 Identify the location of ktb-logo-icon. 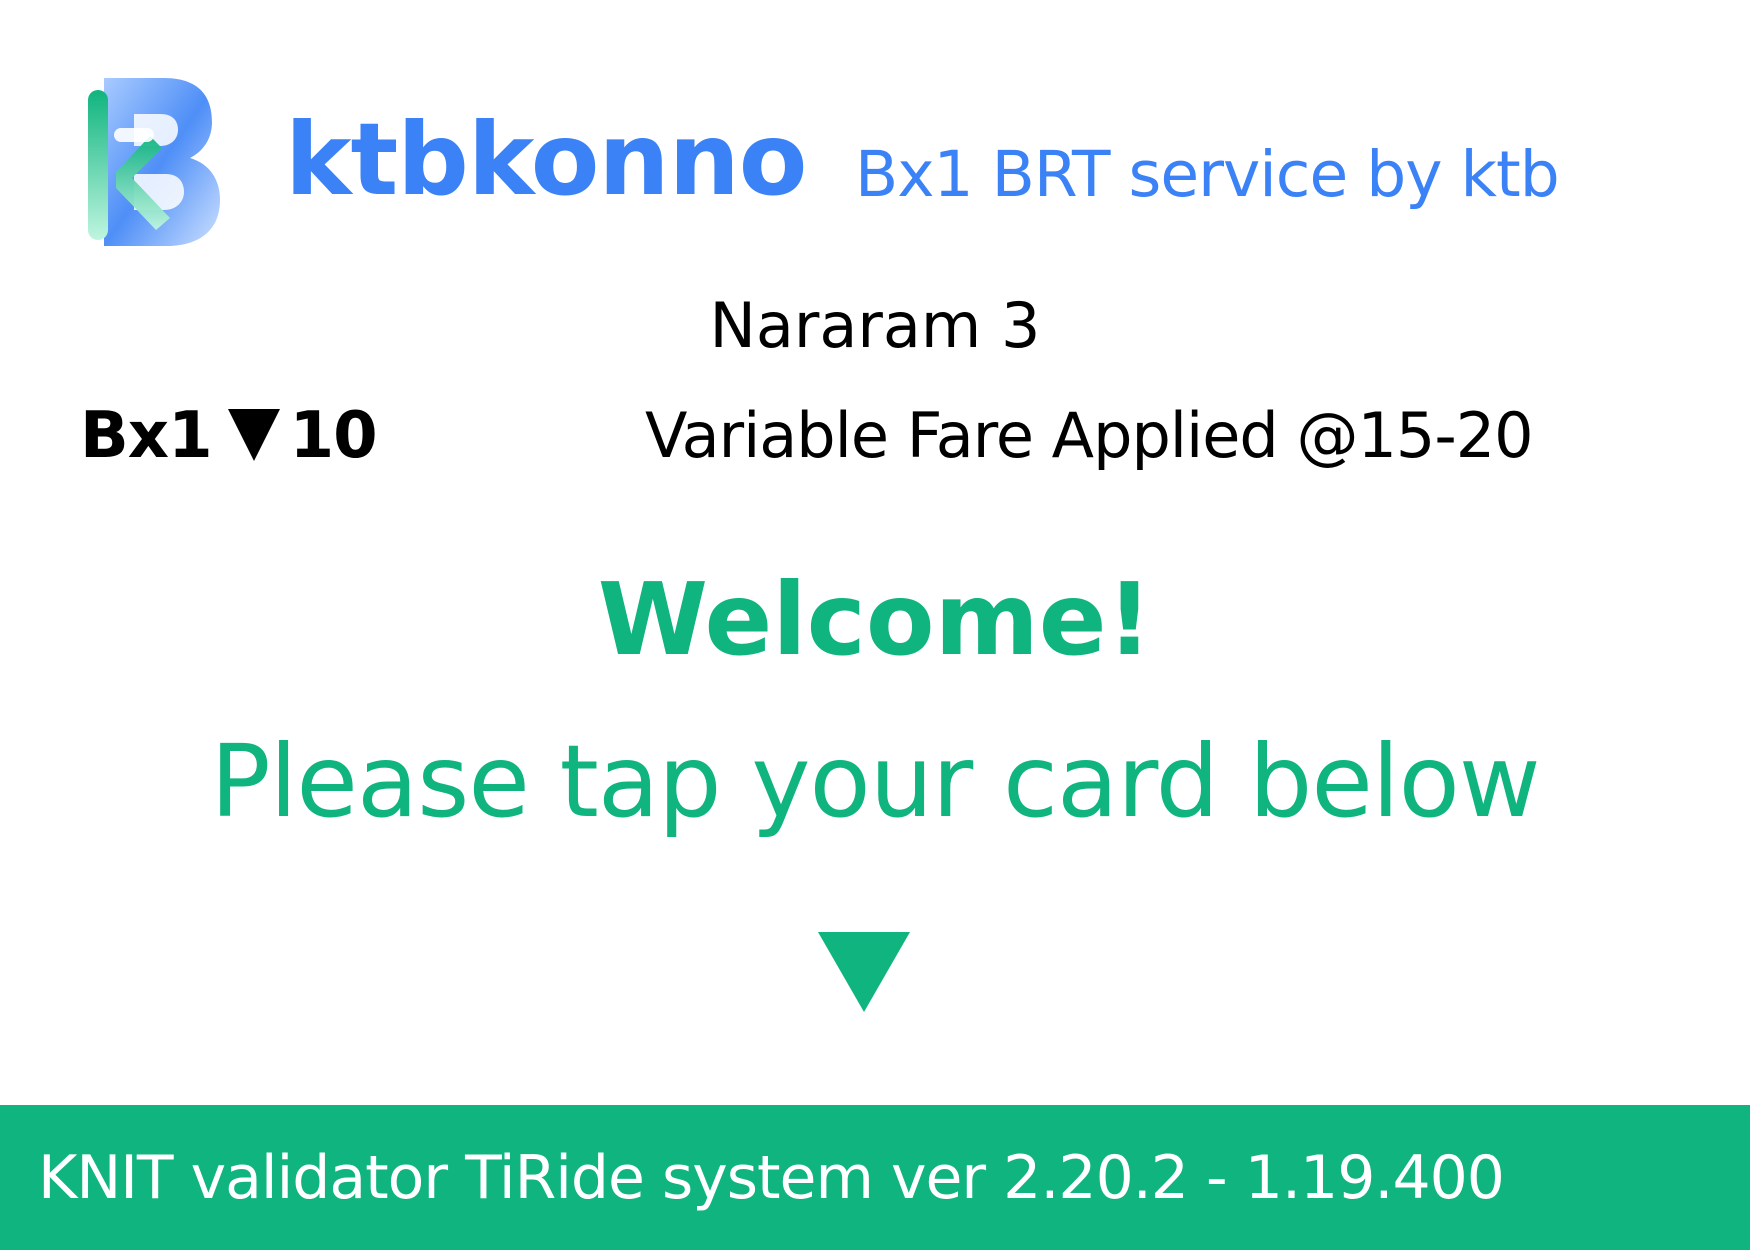
(154, 162).